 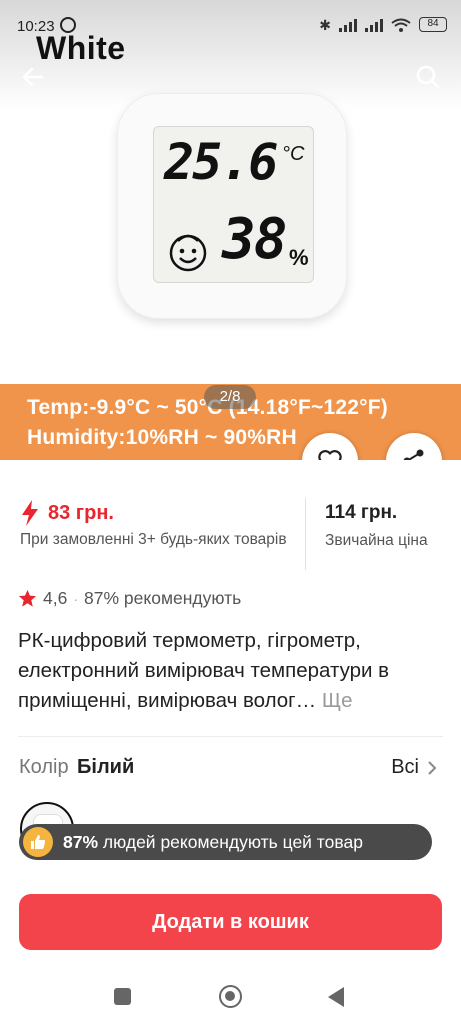 I want to click on lcd-temperature: 25.6, so click(x=221, y=162).